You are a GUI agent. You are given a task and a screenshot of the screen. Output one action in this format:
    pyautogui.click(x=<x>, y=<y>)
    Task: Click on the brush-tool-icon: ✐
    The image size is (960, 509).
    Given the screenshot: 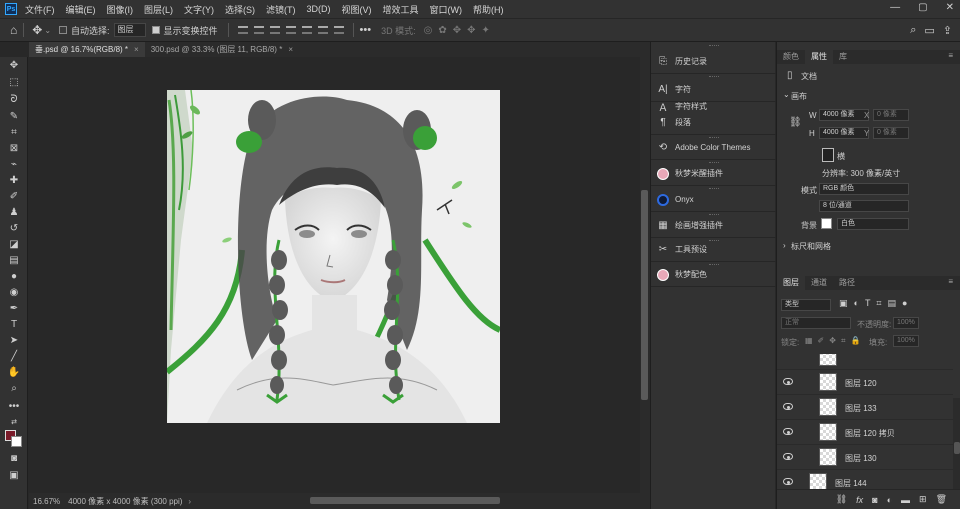 What is the action you would take?
    pyautogui.click(x=14, y=197)
    